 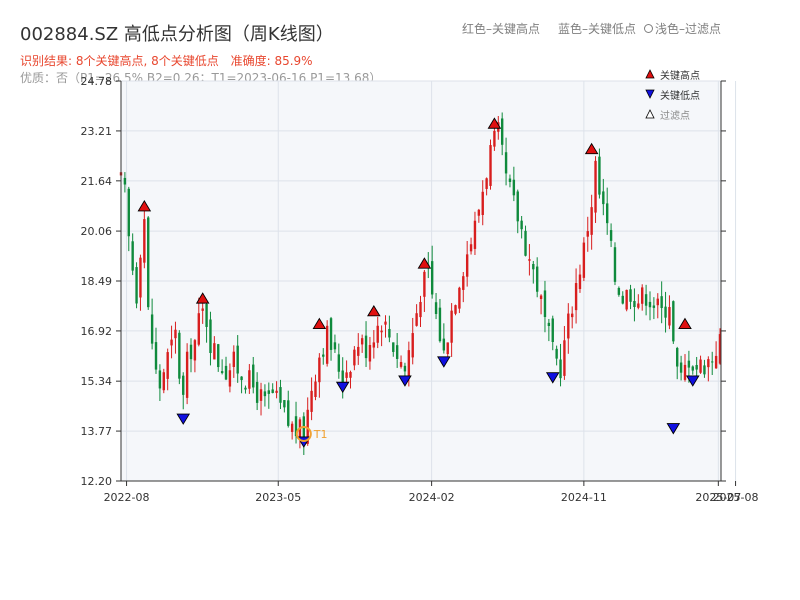 What do you see at coordinates (97, 231) in the screenshot?
I see `y-tick-label: 20.06` at bounding box center [97, 231].